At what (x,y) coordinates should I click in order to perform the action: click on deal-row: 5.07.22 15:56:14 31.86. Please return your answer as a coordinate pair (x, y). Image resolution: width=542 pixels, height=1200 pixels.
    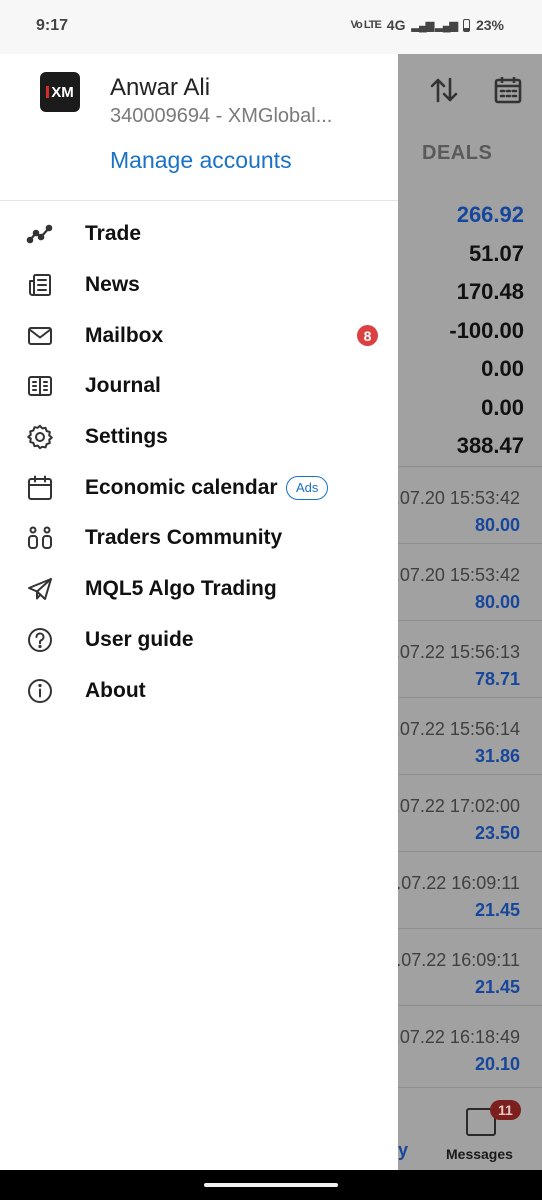
    Looking at the image, I should click on (470, 735).